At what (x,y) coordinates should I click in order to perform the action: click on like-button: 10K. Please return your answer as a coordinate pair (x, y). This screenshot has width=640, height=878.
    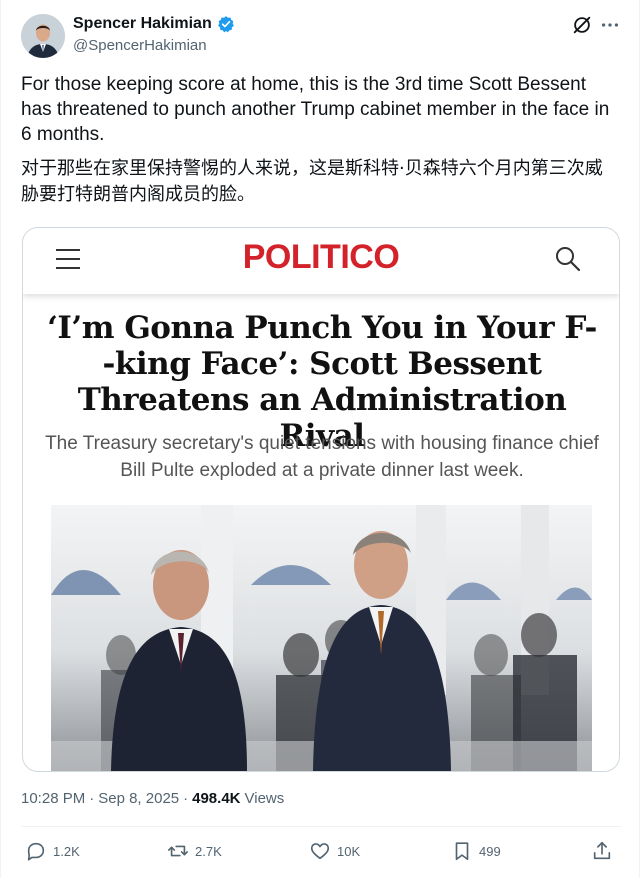
    Looking at the image, I should click on (334, 851).